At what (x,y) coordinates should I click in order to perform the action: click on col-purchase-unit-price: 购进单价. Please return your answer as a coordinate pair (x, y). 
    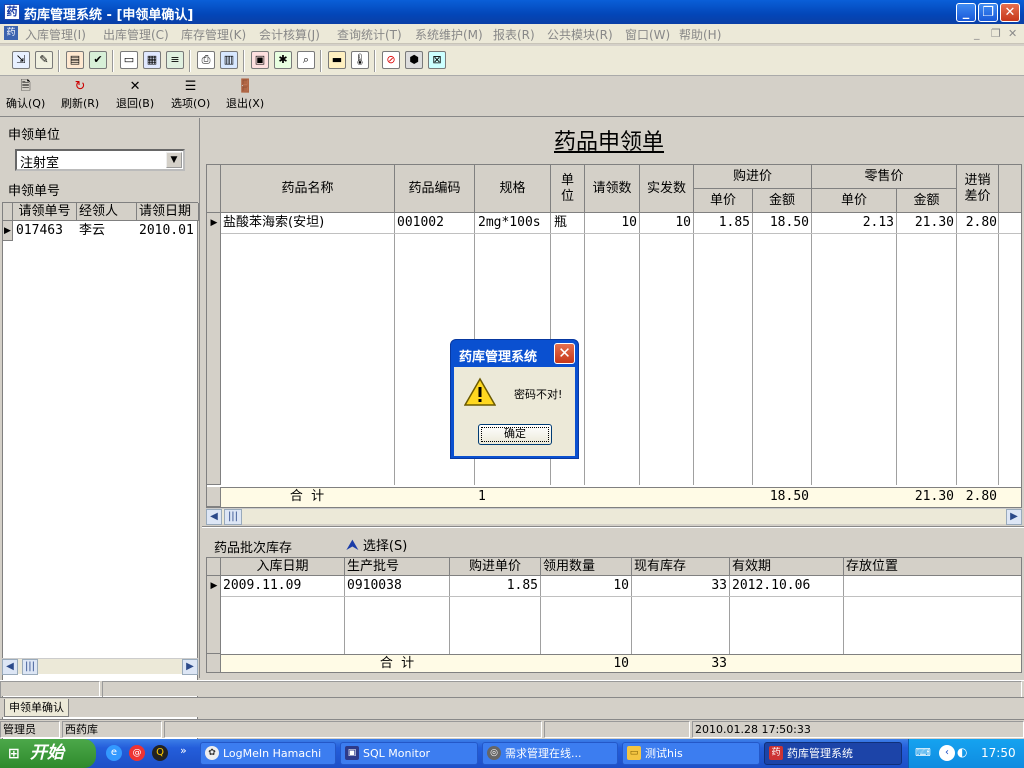
    Looking at the image, I should click on (495, 567).